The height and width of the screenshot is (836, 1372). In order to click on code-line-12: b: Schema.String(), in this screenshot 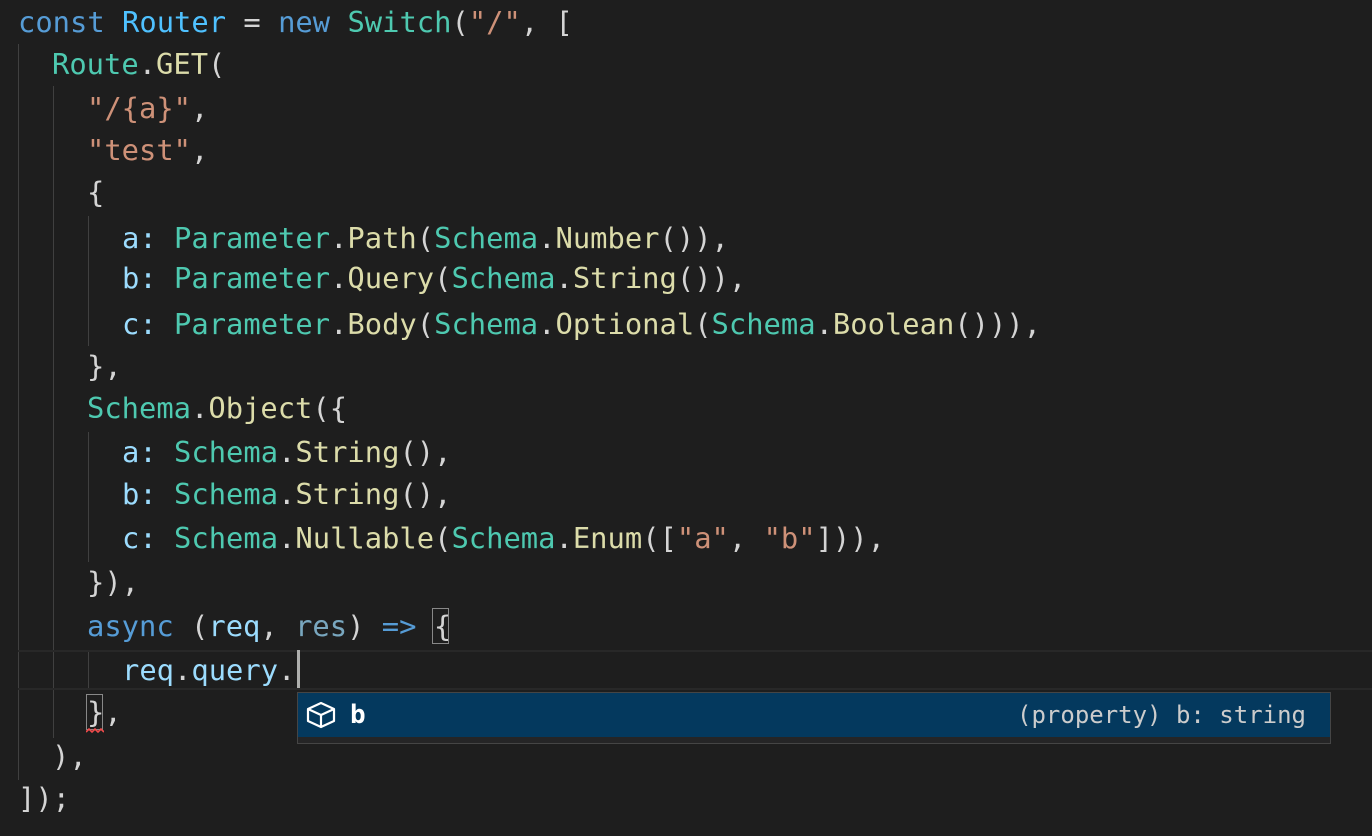, I will do `click(225, 494)`.